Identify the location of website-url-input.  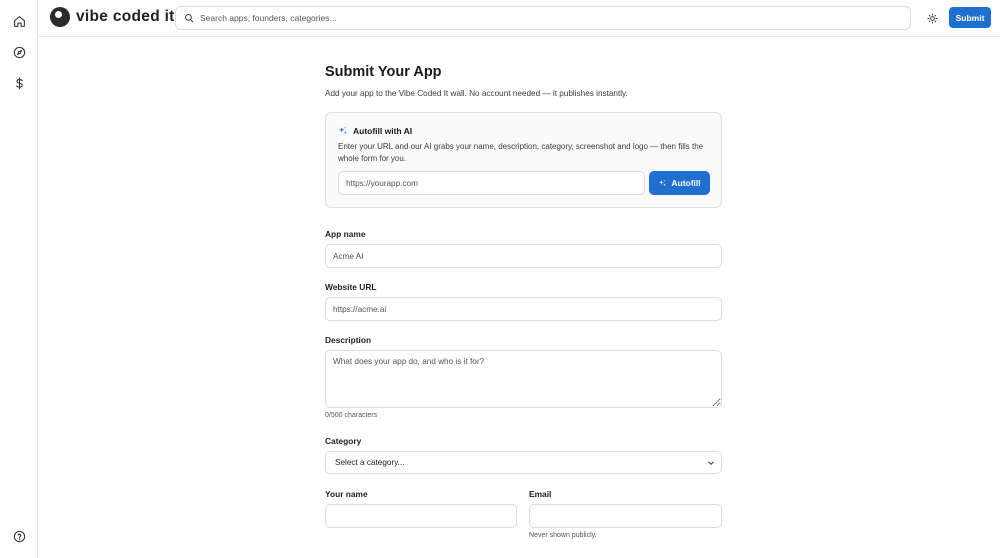
(523, 309).